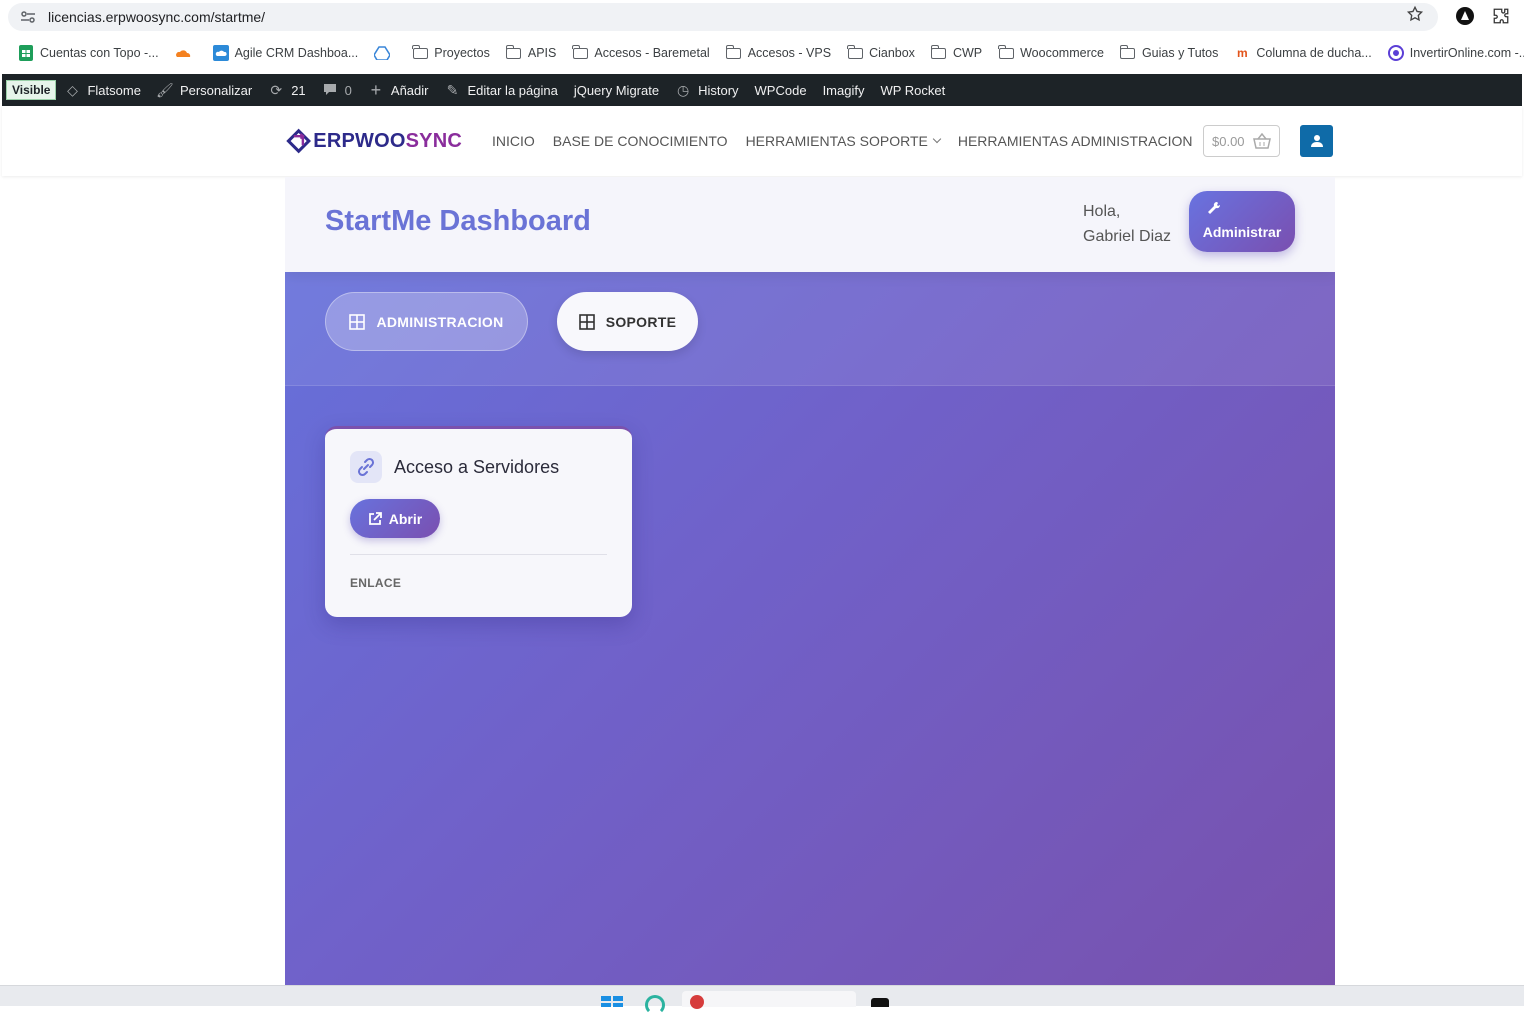 The image size is (1524, 1015). Describe the element at coordinates (452, 89) in the screenshot. I see `pencil-icon: ✎` at that location.